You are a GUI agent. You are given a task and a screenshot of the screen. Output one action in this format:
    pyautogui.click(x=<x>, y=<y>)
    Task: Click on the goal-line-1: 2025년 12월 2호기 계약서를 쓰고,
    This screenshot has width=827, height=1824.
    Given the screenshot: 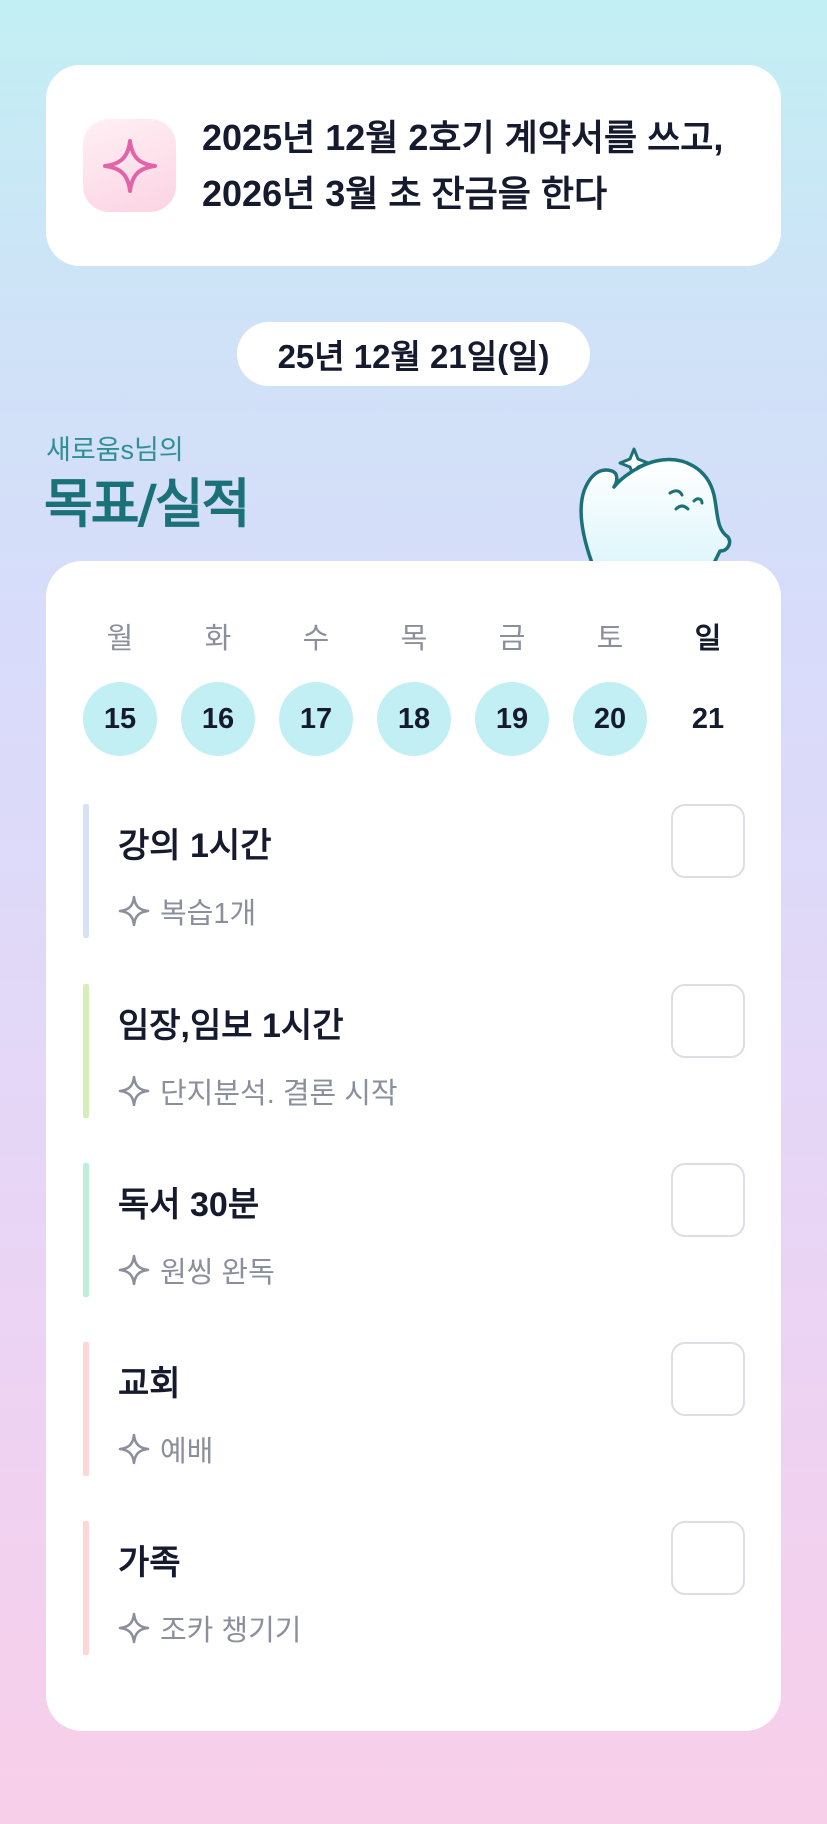 What is the action you would take?
    pyautogui.click(x=463, y=137)
    